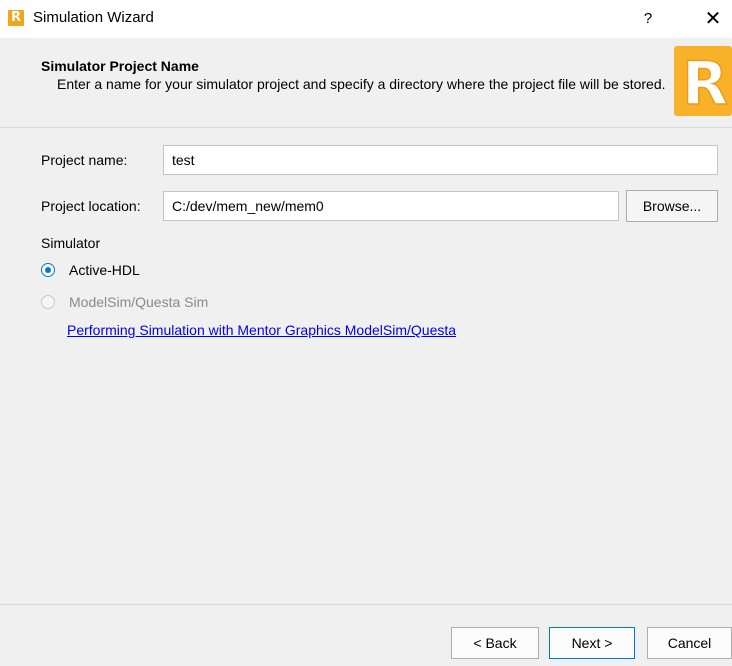  Describe the element at coordinates (104, 270) in the screenshot. I see `radio-label: Active-HDL` at that location.